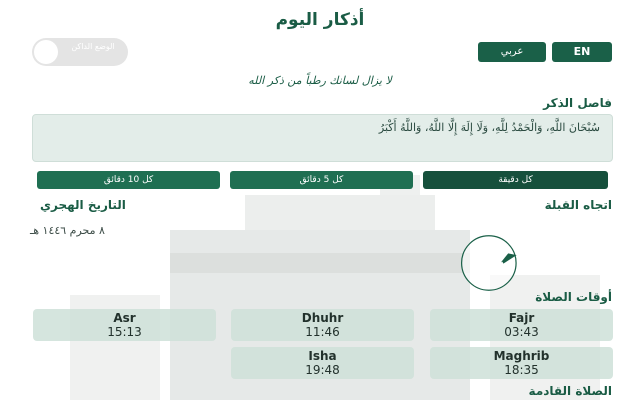 This screenshot has height=400, width=640. Describe the element at coordinates (577, 103) in the screenshot. I see `dhikr-heading: فاصل الذكر` at that location.